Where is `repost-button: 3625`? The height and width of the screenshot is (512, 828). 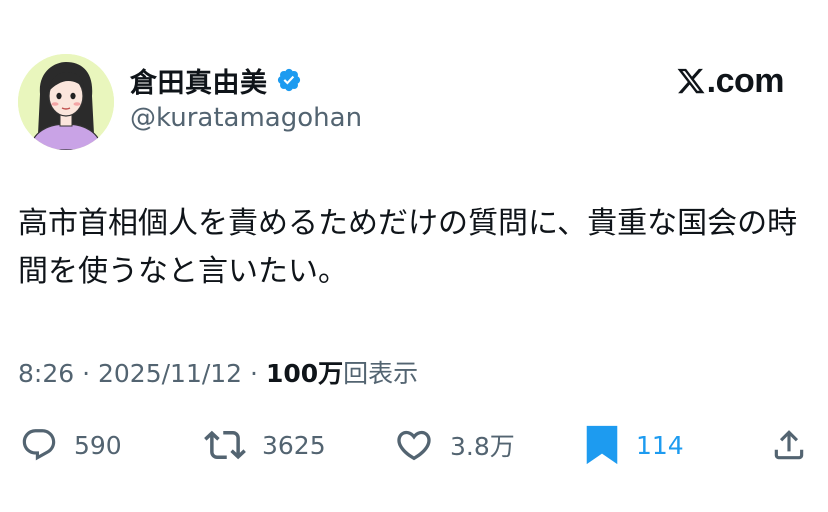 repost-button: 3625 is located at coordinates (265, 445).